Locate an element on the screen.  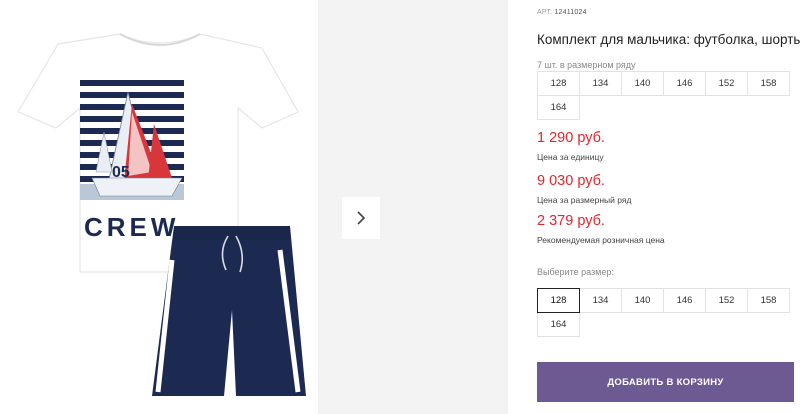
size-selector: 128 134 140 146 152 158 164 is located at coordinates (666, 312).